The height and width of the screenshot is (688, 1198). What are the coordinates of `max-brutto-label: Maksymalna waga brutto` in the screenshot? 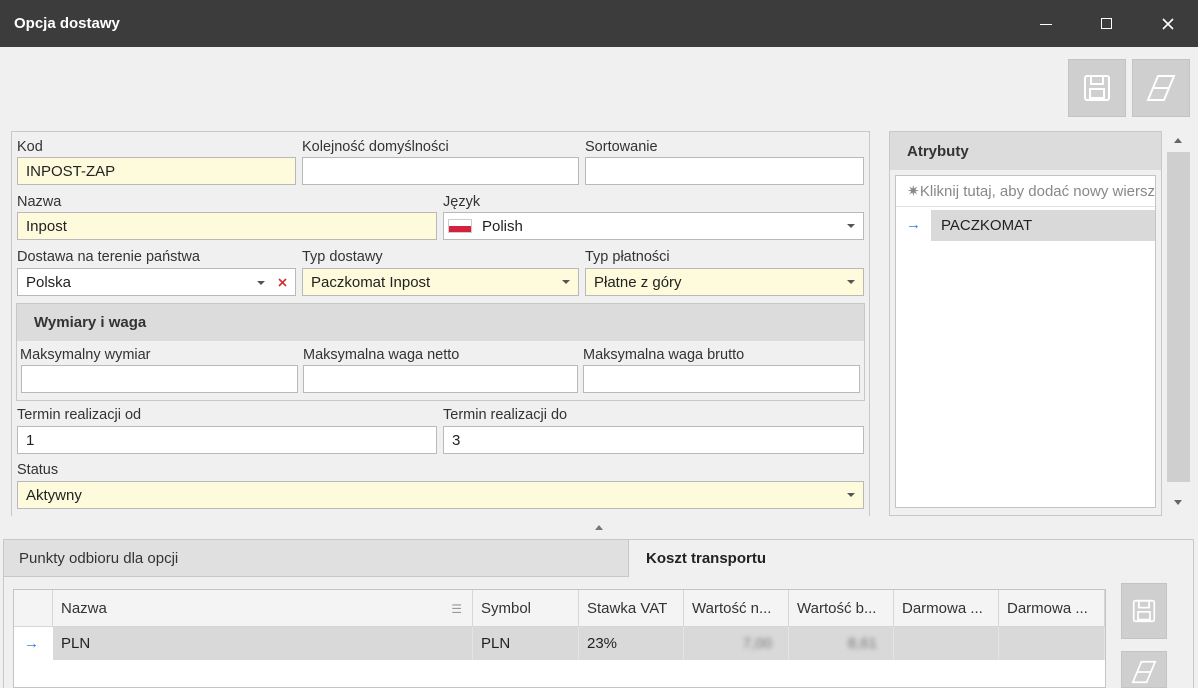 It's located at (664, 355).